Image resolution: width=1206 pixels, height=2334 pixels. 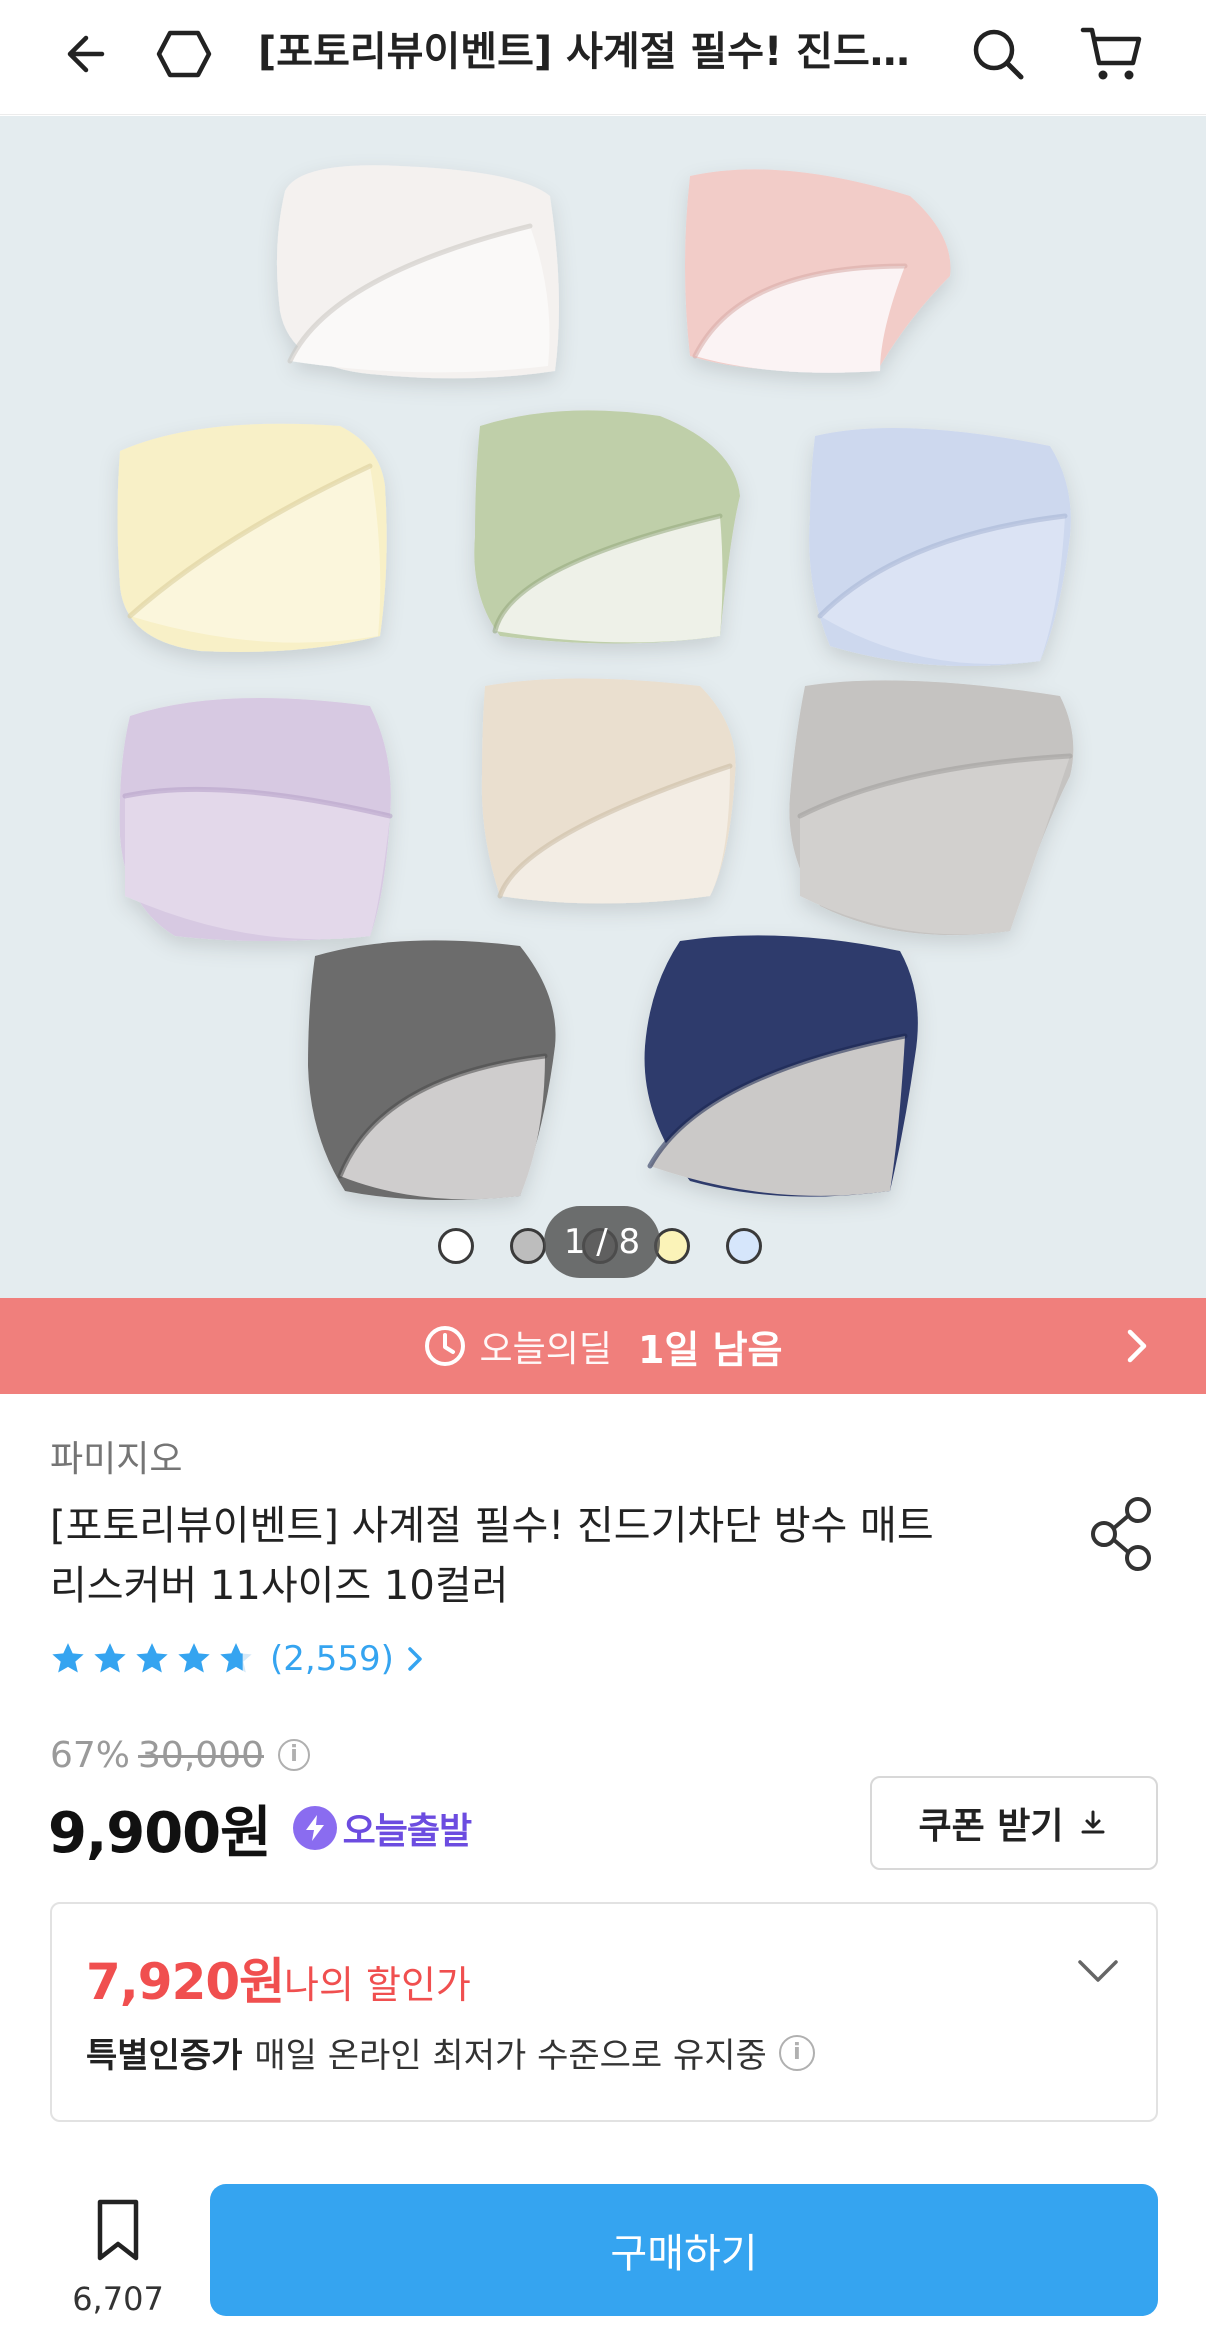 I want to click on home-button, so click(x=184, y=54).